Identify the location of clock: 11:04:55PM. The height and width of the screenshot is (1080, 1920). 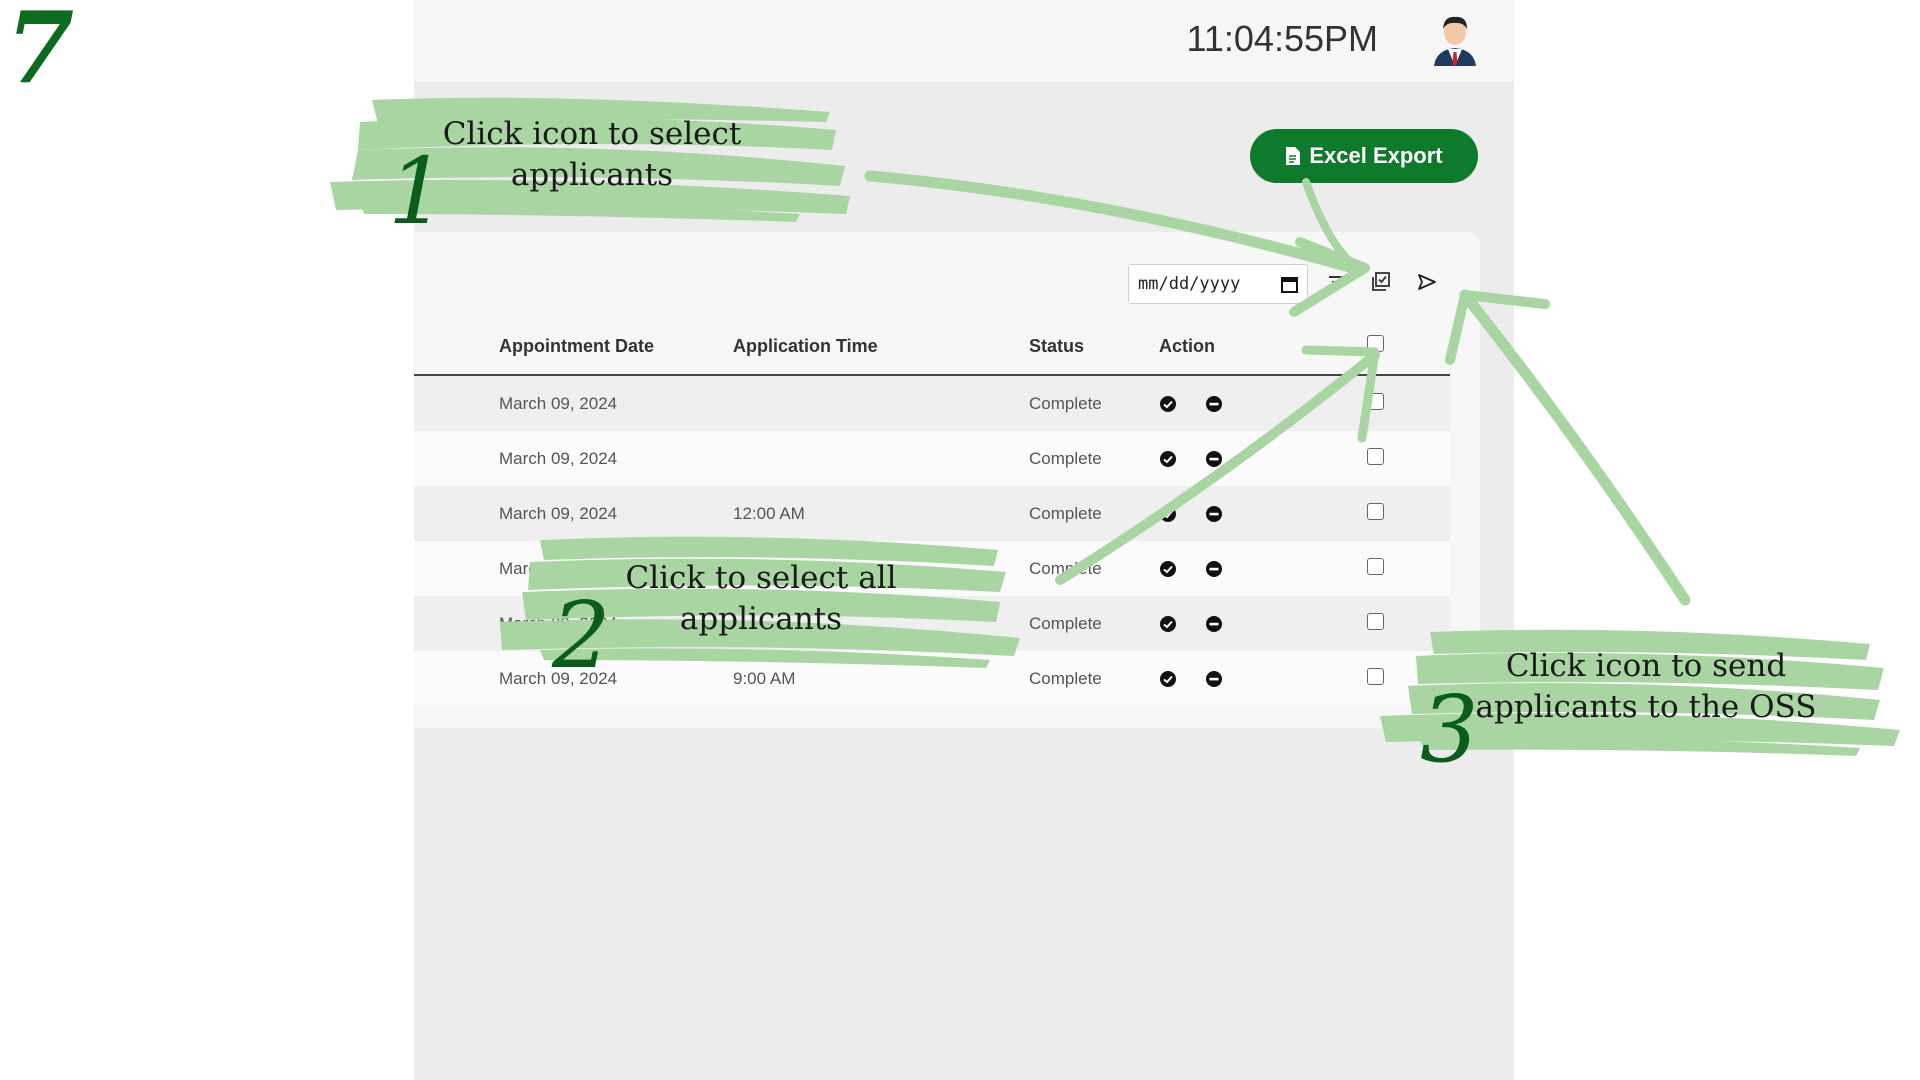
(1282, 38).